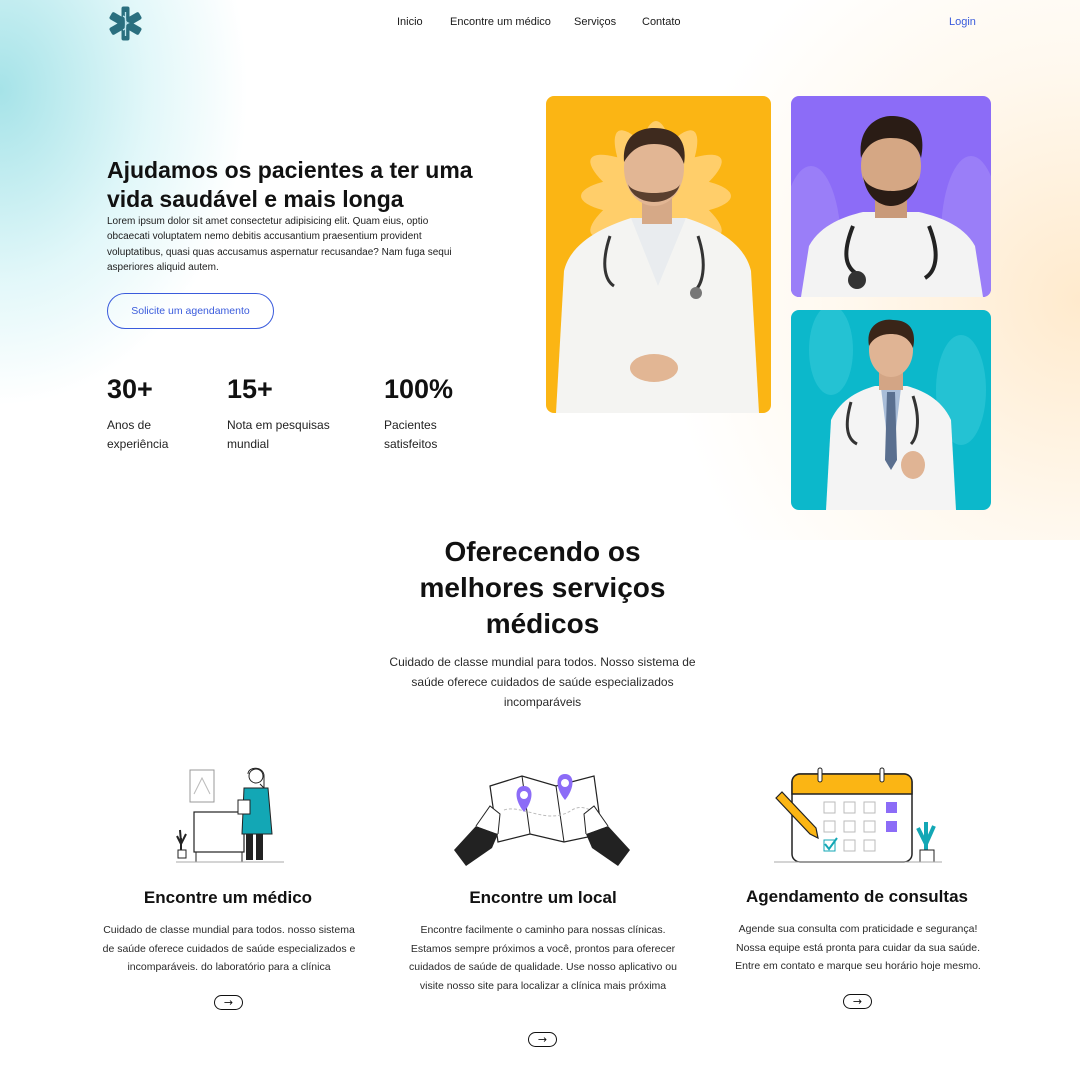 The height and width of the screenshot is (1080, 1080). Describe the element at coordinates (658, 254) in the screenshot. I see `doctor-photo-yellow` at that location.